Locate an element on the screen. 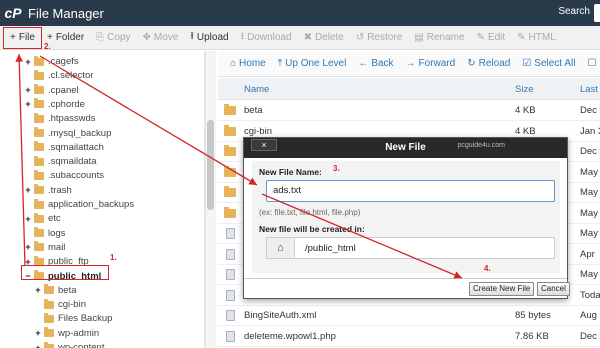 The width and height of the screenshot is (600, 348). nav-forward-button: → Forward is located at coordinates (431, 63).